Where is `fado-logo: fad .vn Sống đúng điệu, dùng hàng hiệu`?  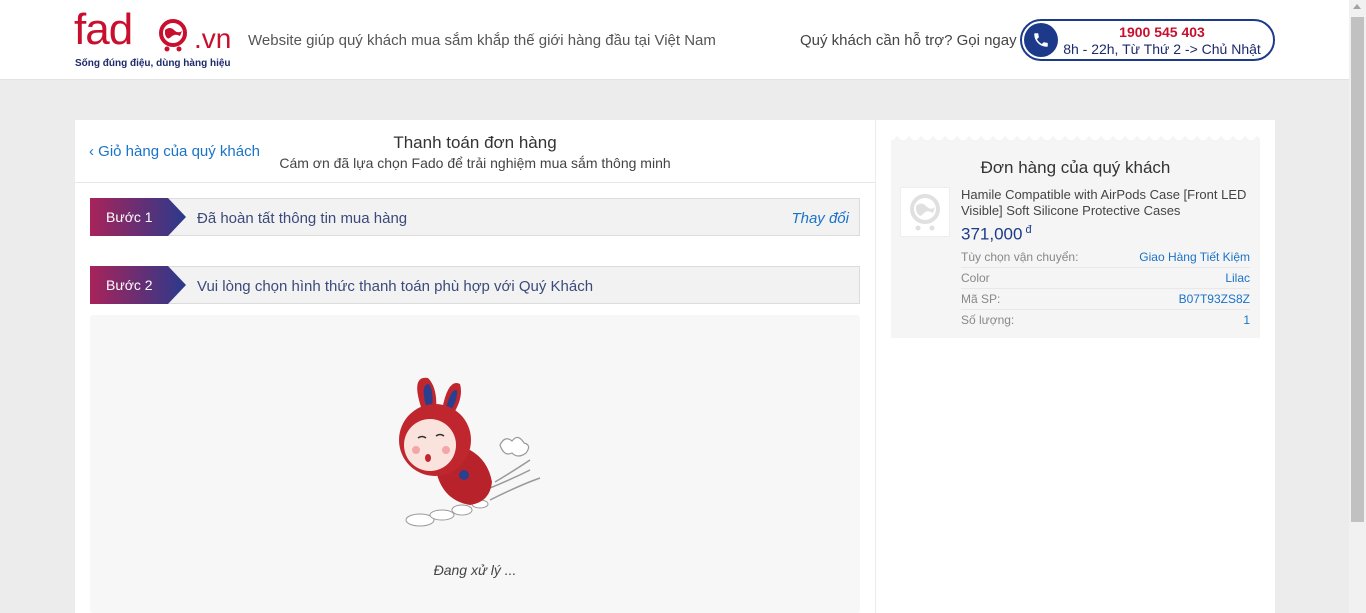 fado-logo: fad .vn Sống đúng điệu, dùng hàng hiệu is located at coordinates (156, 39).